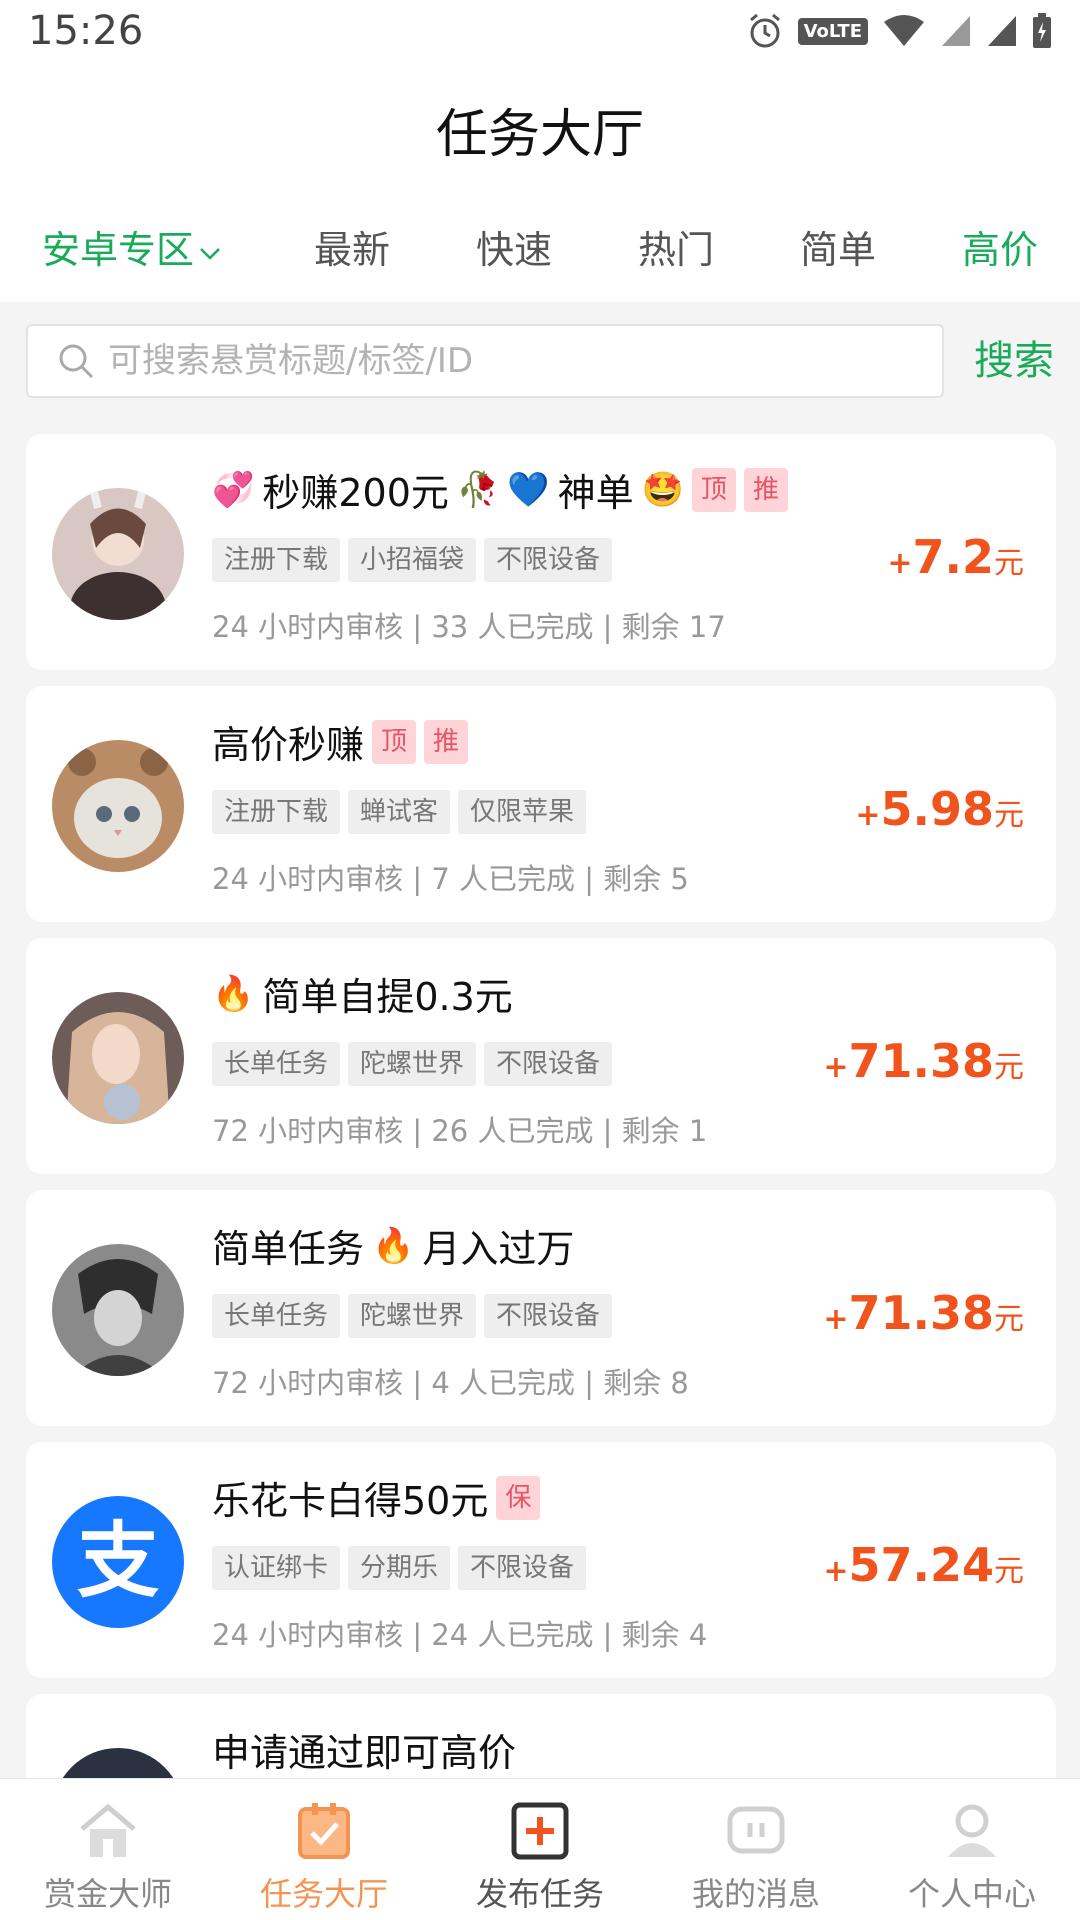 This screenshot has width=1080, height=1920. I want to click on category-tabs: 安卓专区 最新 快速 热门 简单 高价, so click(540, 250).